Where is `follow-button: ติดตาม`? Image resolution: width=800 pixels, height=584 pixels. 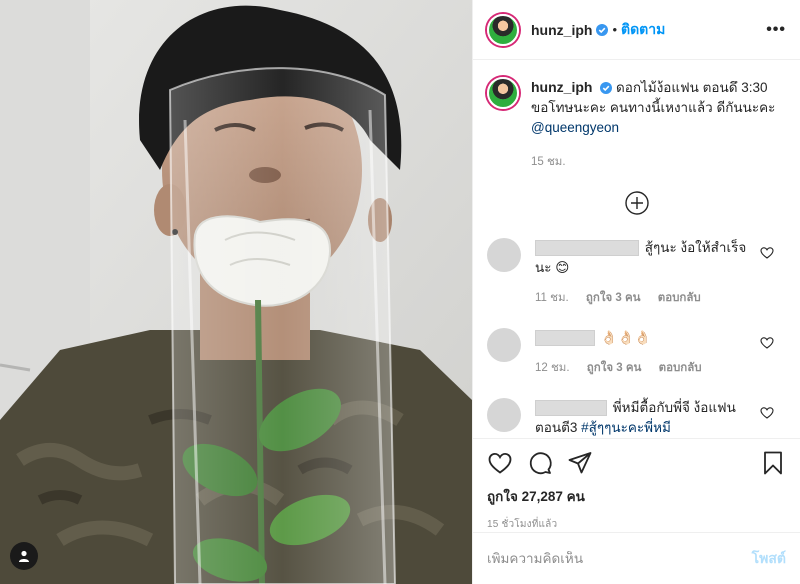 follow-button: ติดตาม is located at coordinates (643, 30).